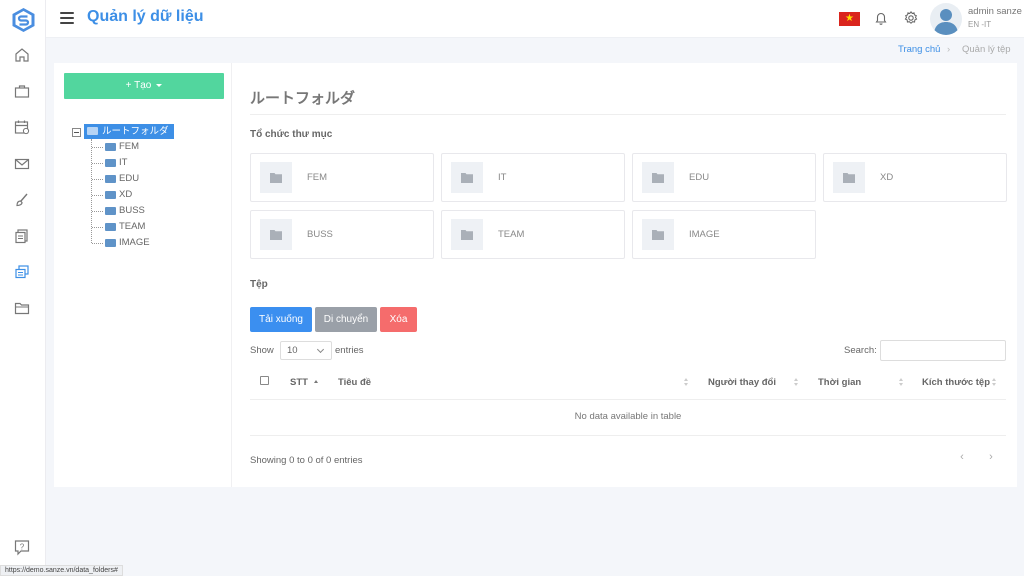 This screenshot has width=1024, height=576. What do you see at coordinates (915, 177) in the screenshot?
I see `folder-card: XD` at bounding box center [915, 177].